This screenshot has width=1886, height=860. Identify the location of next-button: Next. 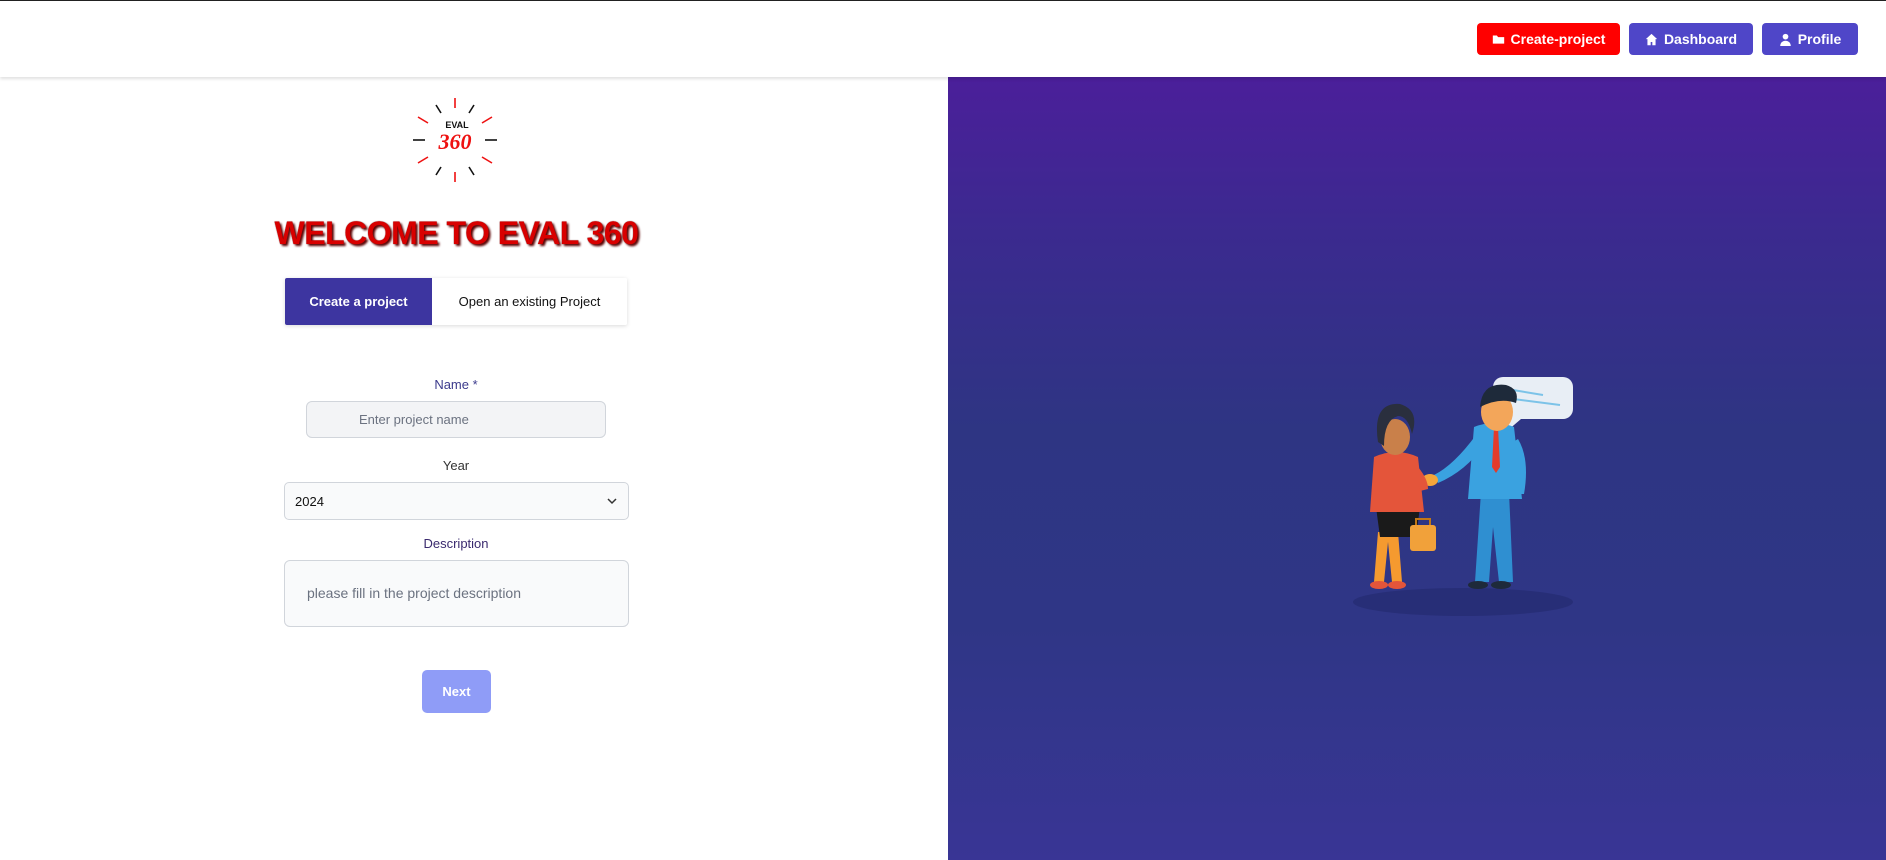
(456, 691).